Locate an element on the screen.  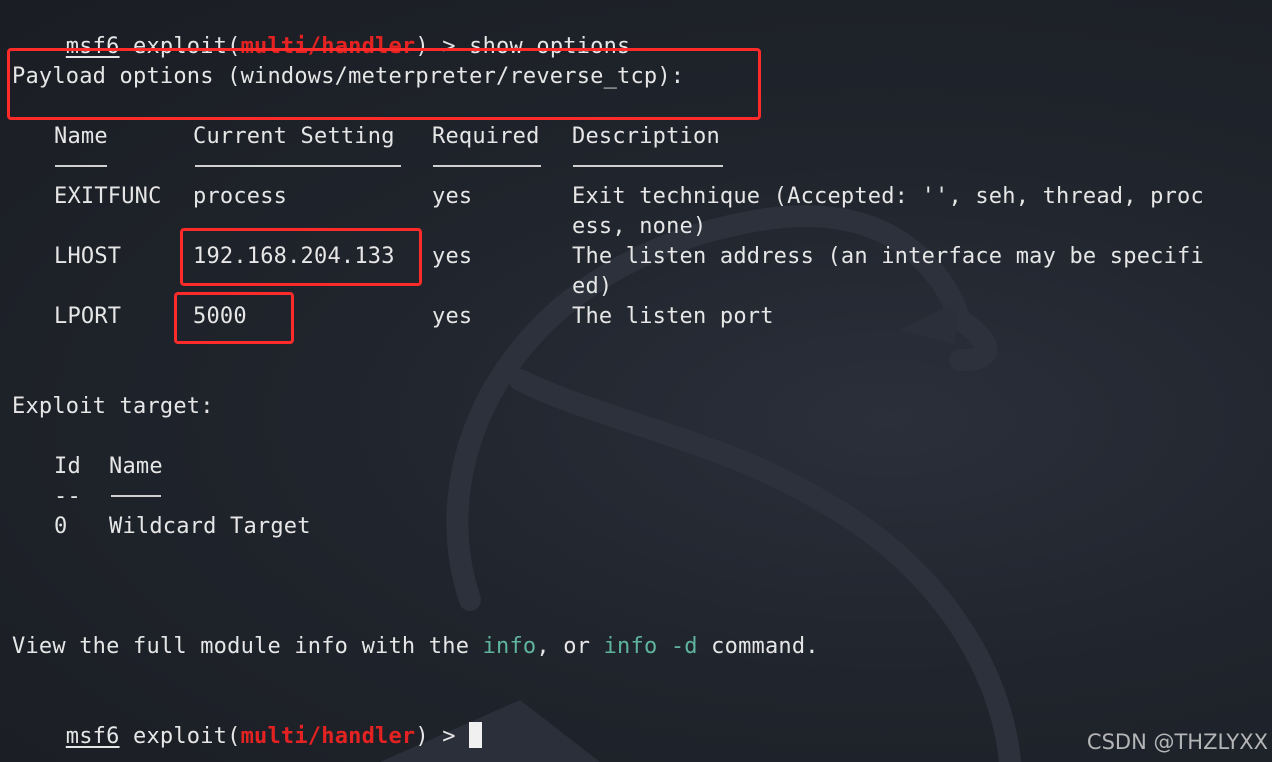
col-underline-current-setting is located at coordinates (298, 166).